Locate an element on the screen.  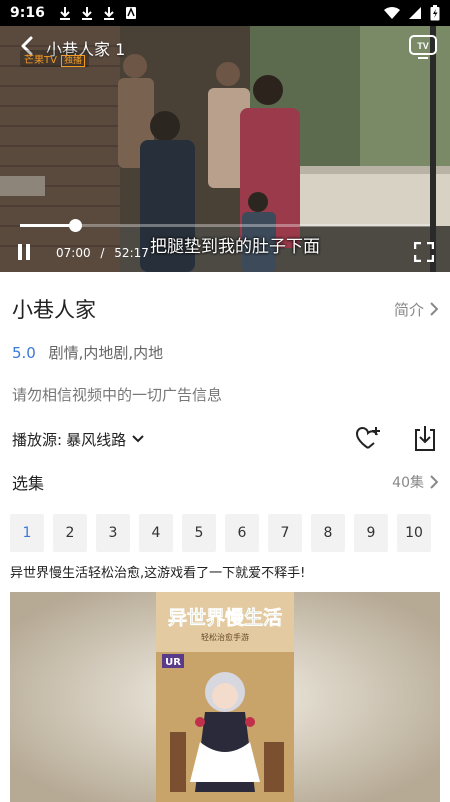
genres: 剧情,内地剧,内地 is located at coordinates (106, 353).